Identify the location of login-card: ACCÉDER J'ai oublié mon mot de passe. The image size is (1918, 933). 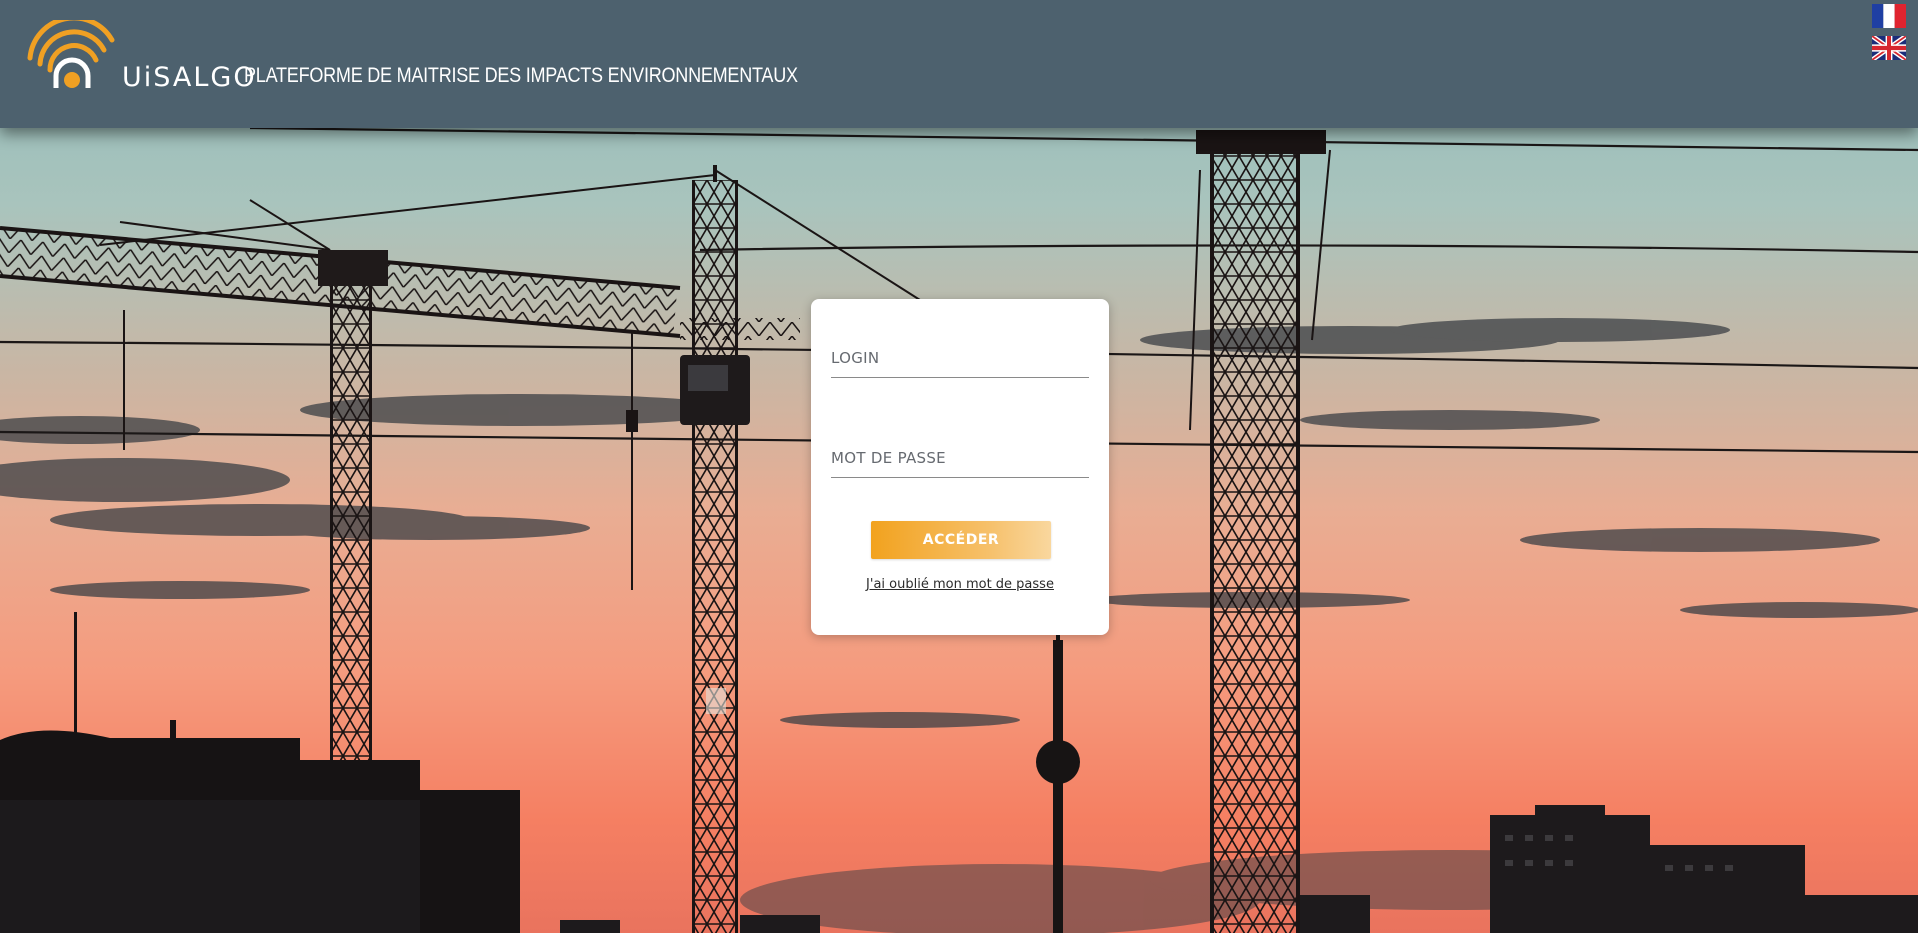
(960, 467).